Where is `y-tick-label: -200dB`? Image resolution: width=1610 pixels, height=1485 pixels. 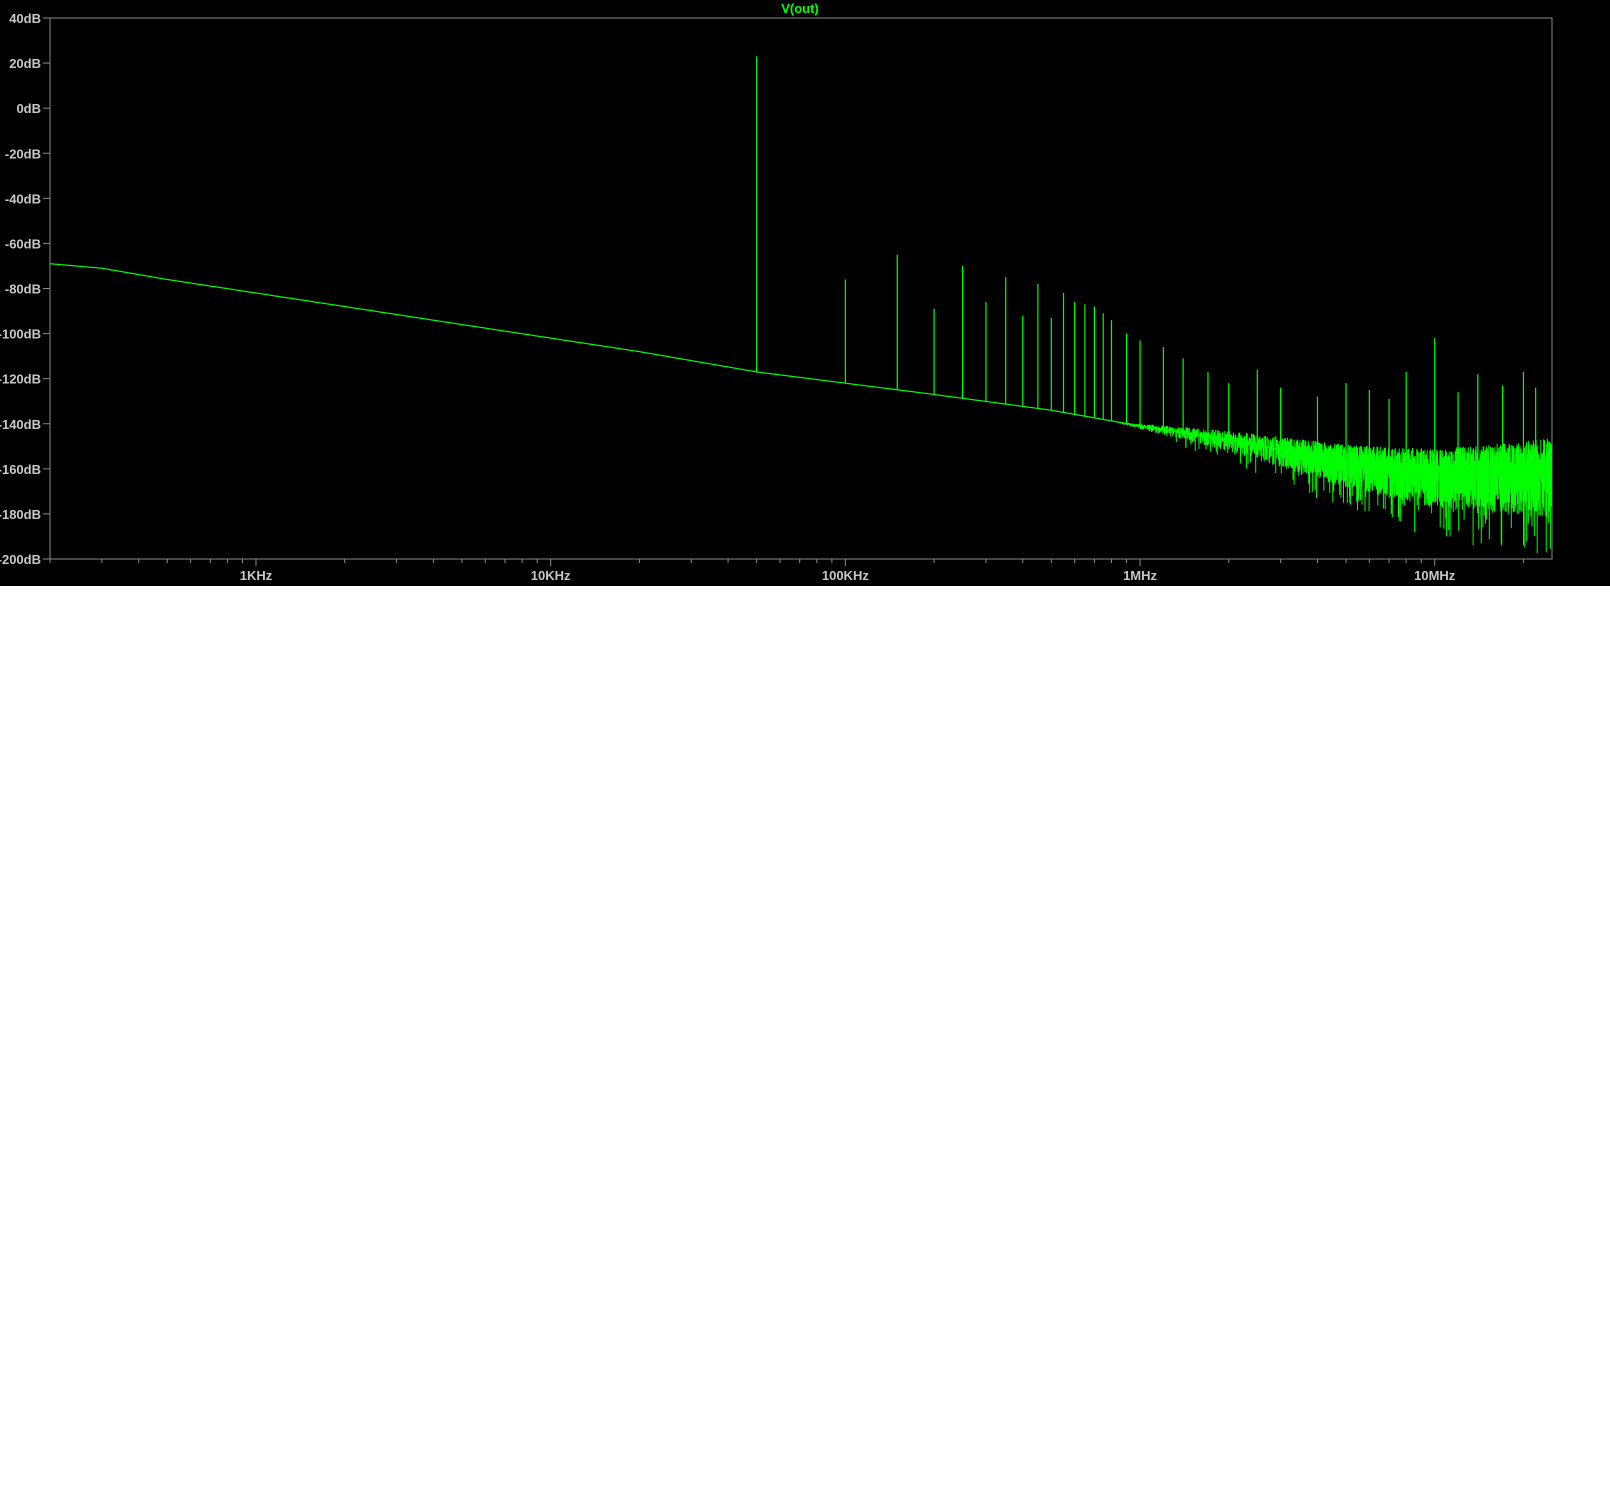 y-tick-label: -200dB is located at coordinates (20, 559).